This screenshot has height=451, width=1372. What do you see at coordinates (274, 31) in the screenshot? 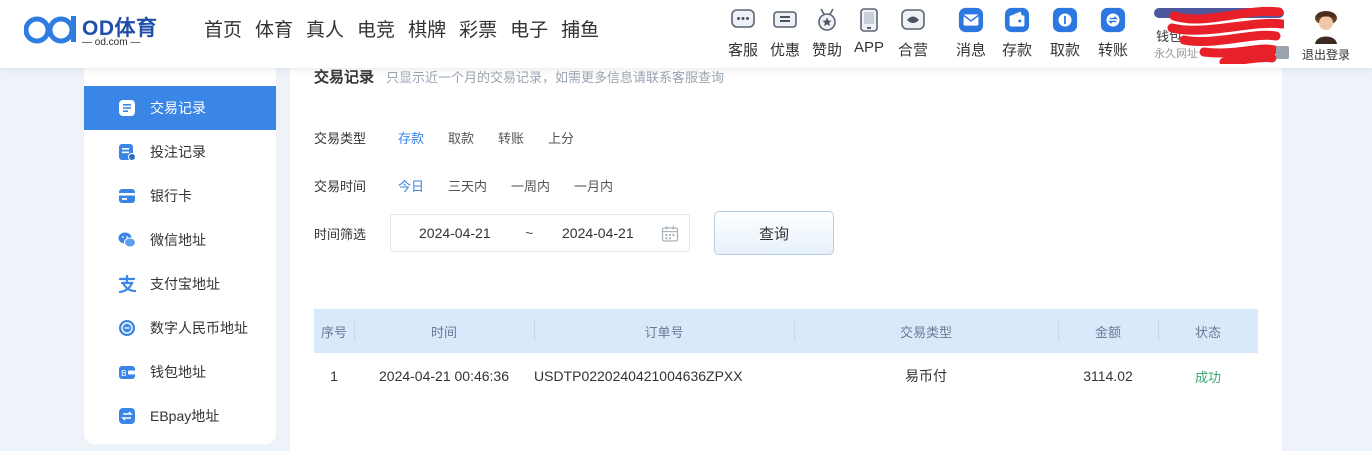
I see `nav-sports: 体育` at bounding box center [274, 31].